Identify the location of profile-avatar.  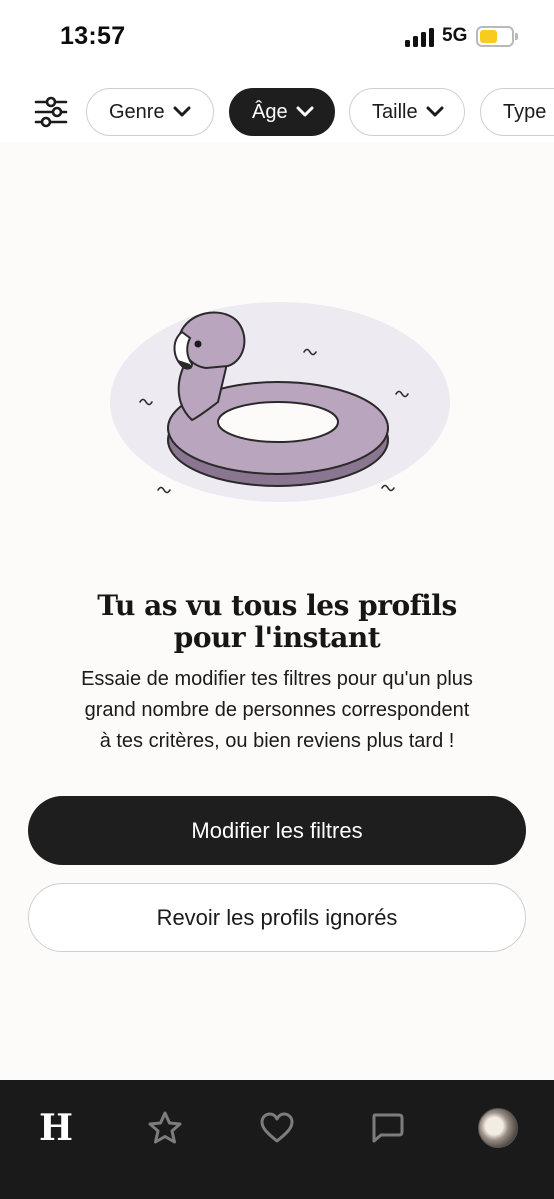
(498, 1128).